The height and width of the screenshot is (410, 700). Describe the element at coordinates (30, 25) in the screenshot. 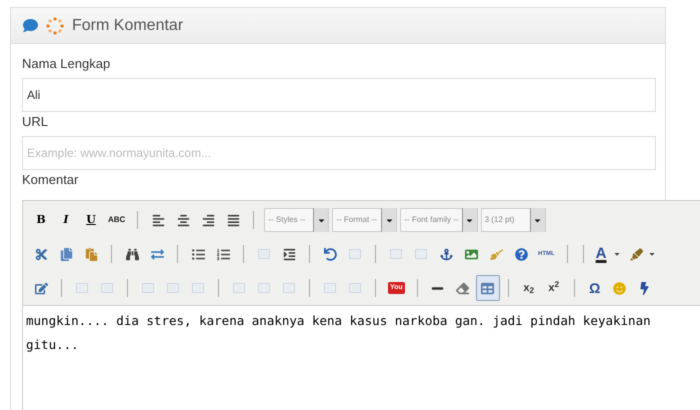

I see `speech-bubble-icon` at that location.